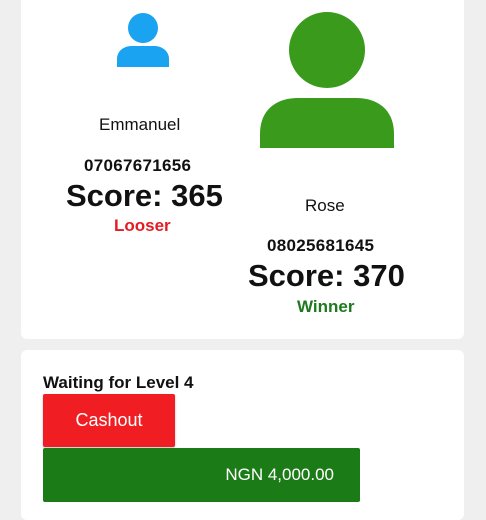 This screenshot has width=486, height=520. Describe the element at coordinates (109, 420) in the screenshot. I see `cashout-button: Cashout` at that location.